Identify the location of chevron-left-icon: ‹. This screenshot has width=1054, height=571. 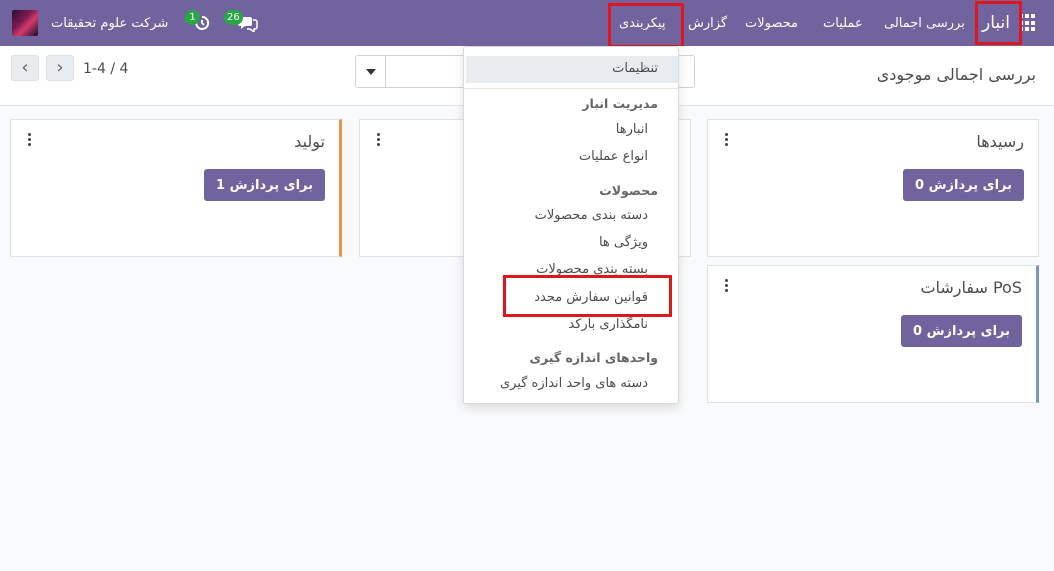
(25, 67).